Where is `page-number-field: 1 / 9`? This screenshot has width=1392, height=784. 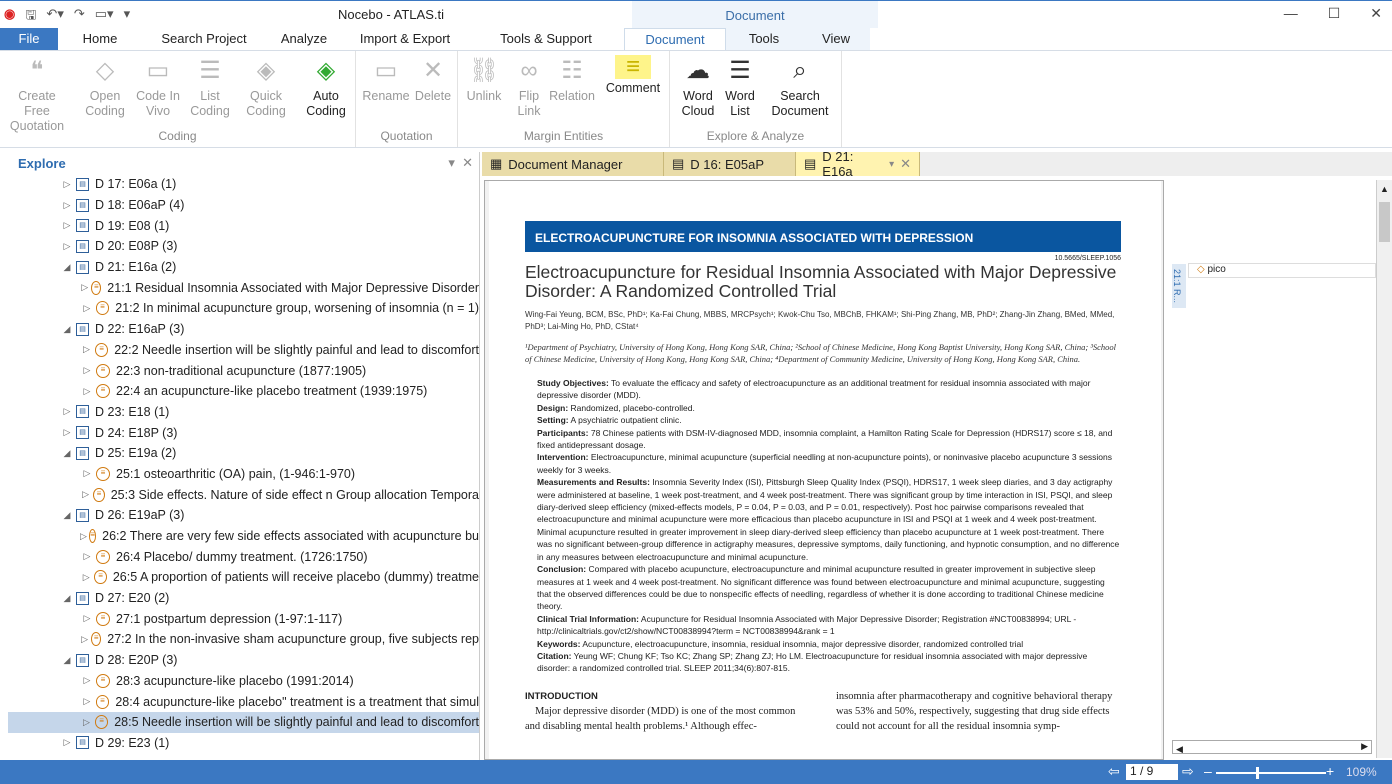
page-number-field: 1 / 9 is located at coordinates (1152, 772).